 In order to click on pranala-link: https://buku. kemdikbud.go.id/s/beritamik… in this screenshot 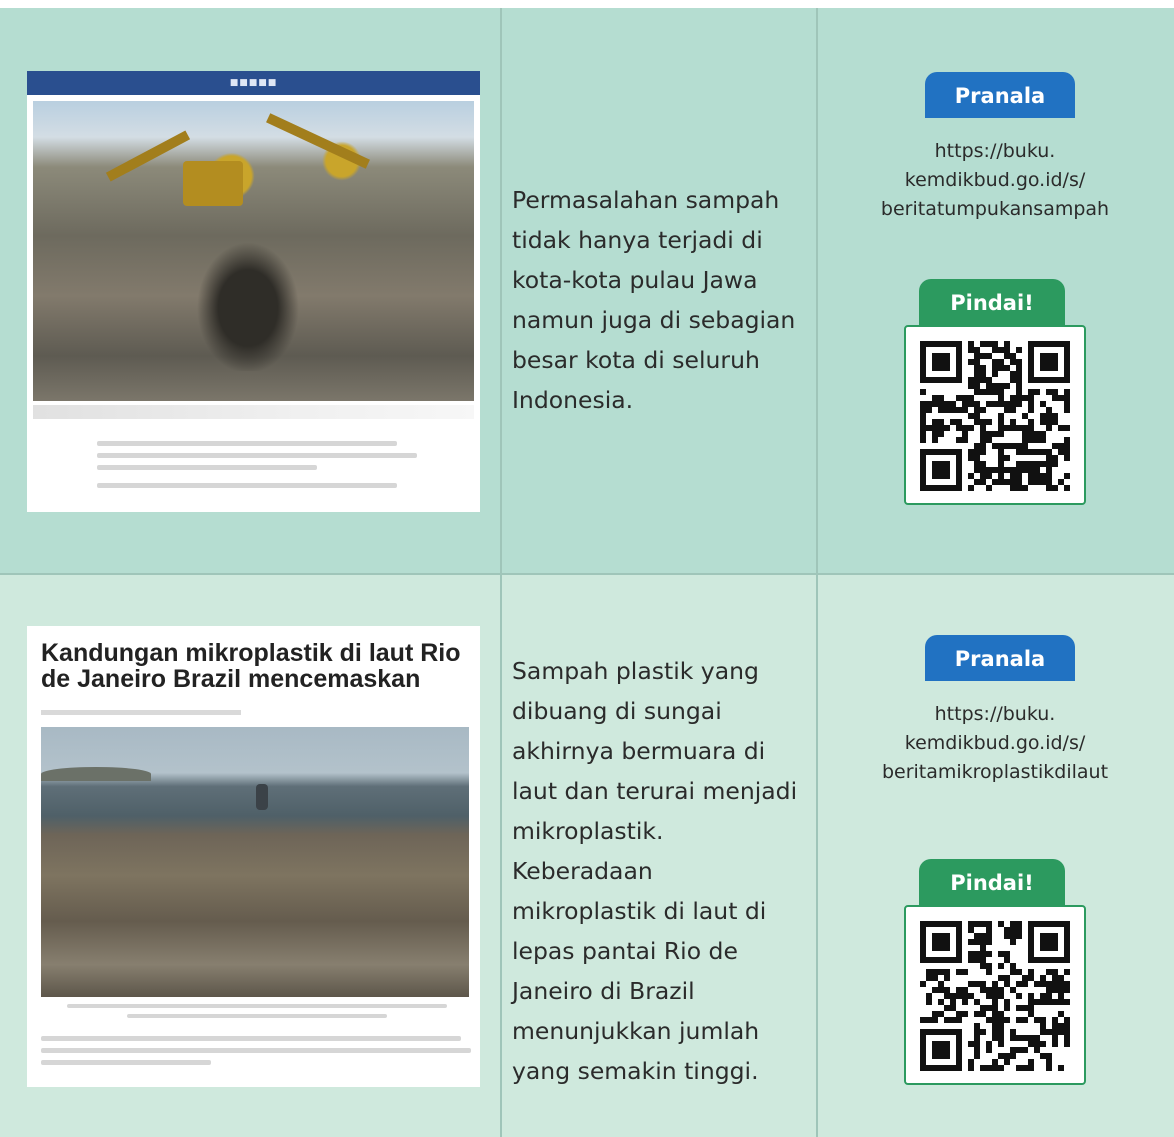, I will do `click(995, 743)`.